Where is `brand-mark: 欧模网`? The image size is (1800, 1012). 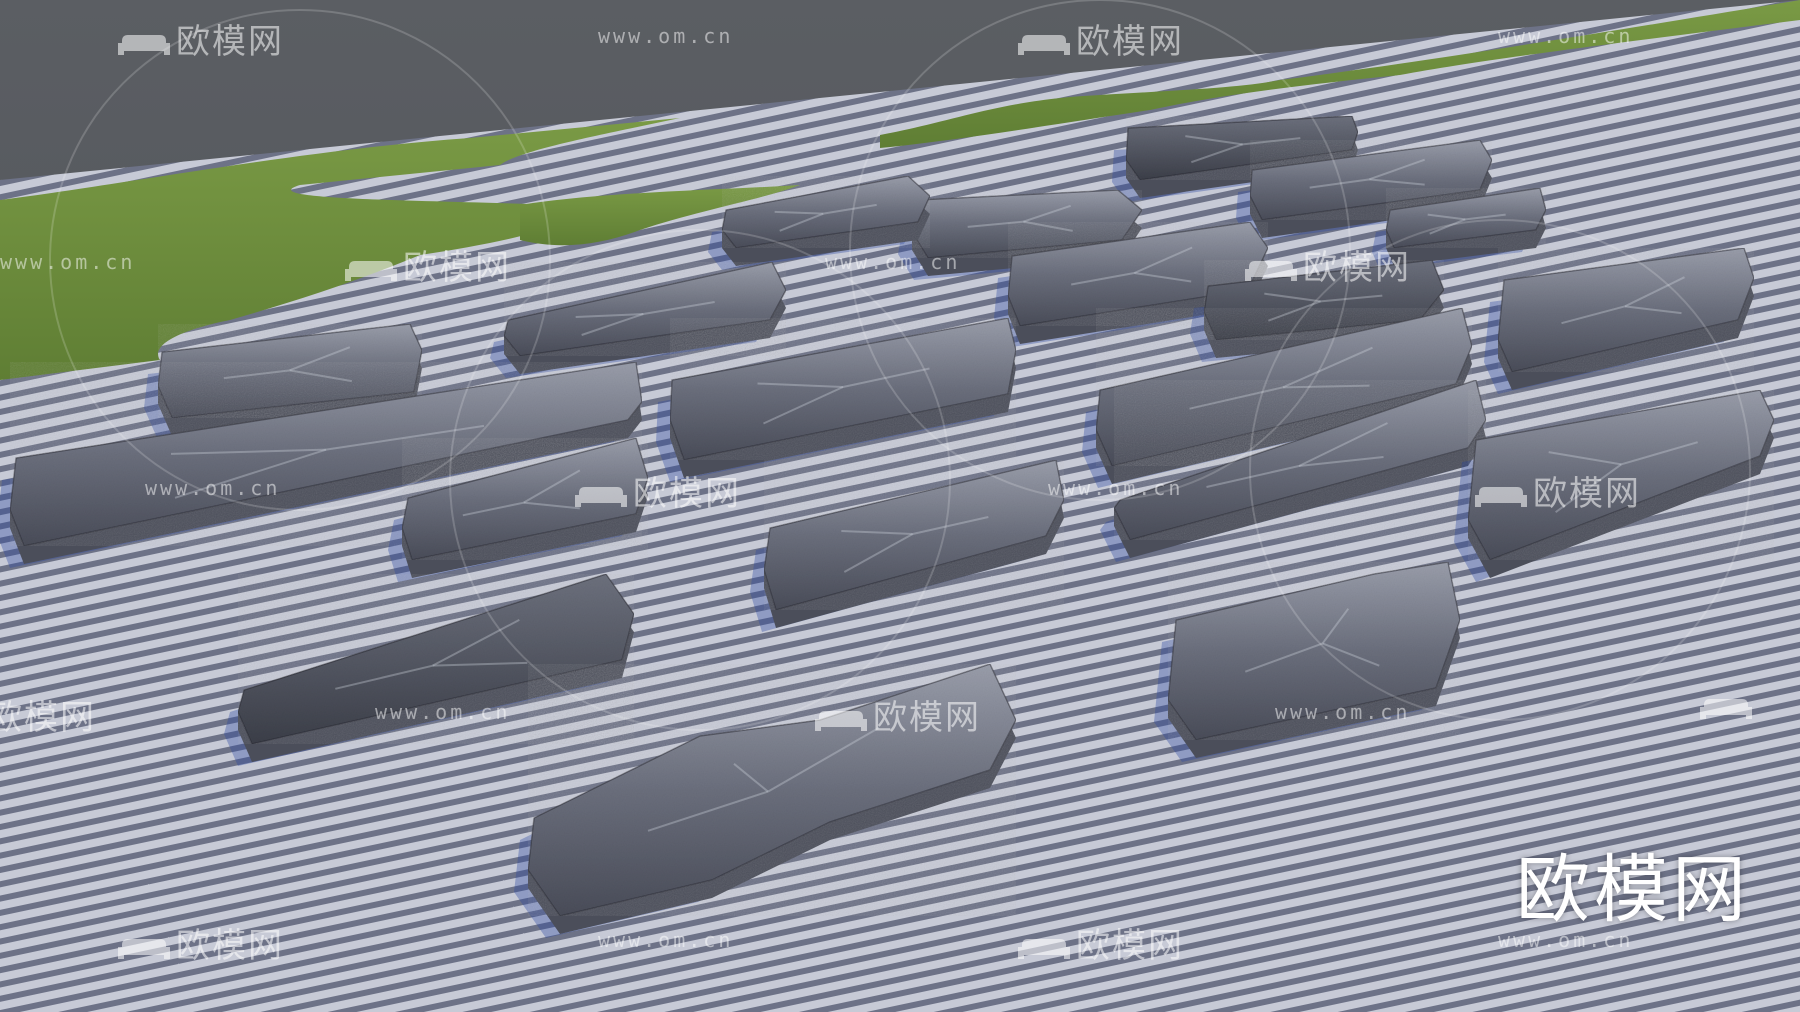
brand-mark: 欧模网 is located at coordinates (1633, 890).